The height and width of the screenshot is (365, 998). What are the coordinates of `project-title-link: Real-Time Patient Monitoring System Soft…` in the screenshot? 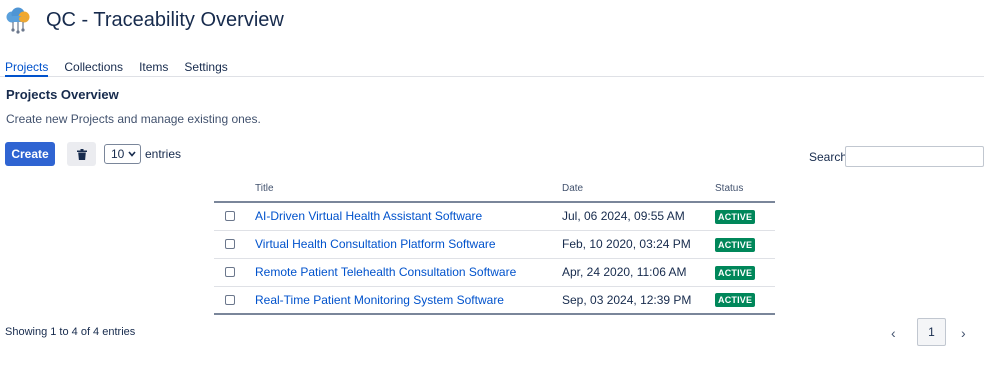 It's located at (379, 300).